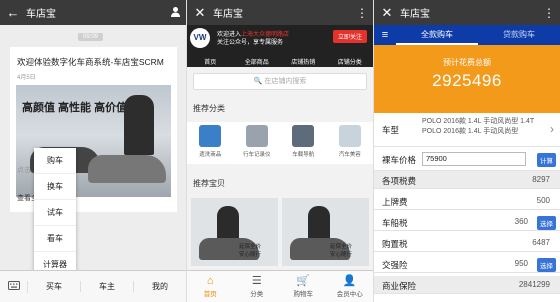 The width and height of the screenshot is (560, 302). I want to click on menu-item-test-drive: 试车, so click(55, 213).